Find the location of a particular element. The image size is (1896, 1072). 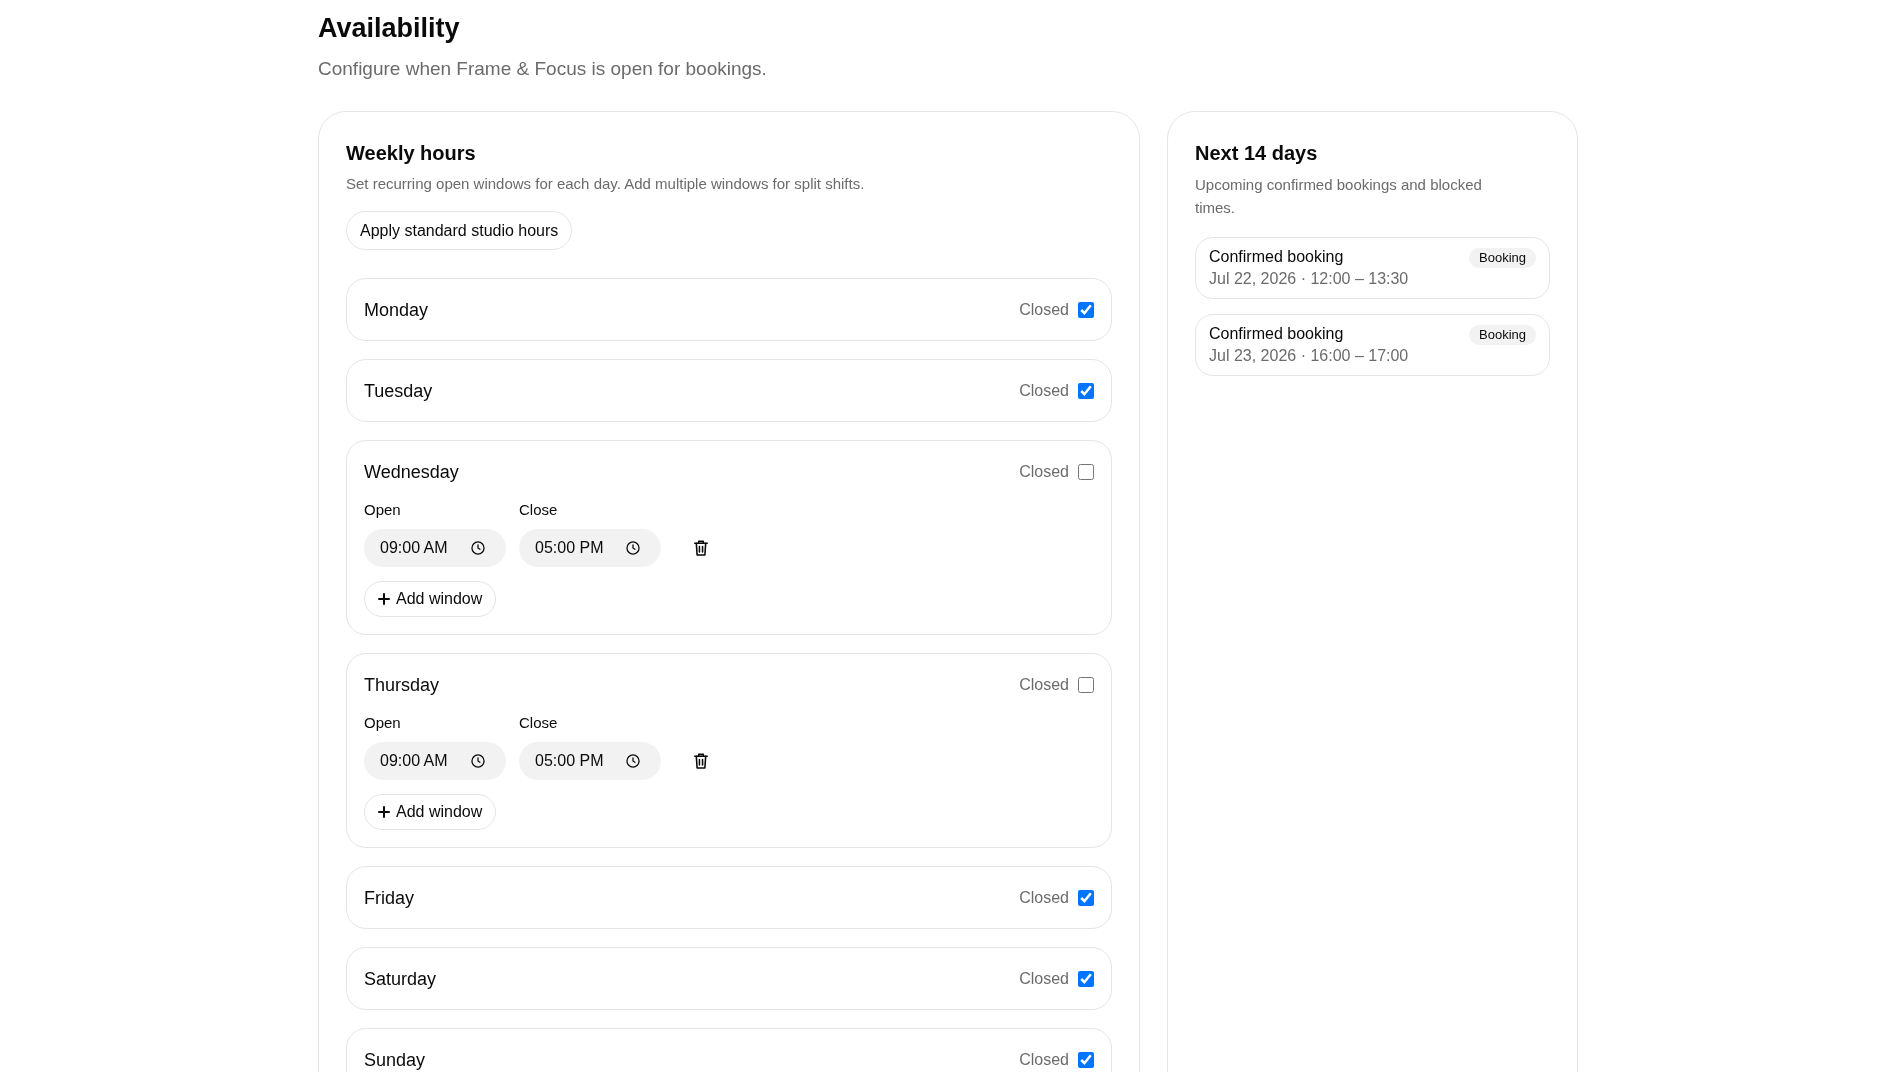

page-subtitle: Configure when Frame & Focus is open for bookings. is located at coordinates (543, 69).